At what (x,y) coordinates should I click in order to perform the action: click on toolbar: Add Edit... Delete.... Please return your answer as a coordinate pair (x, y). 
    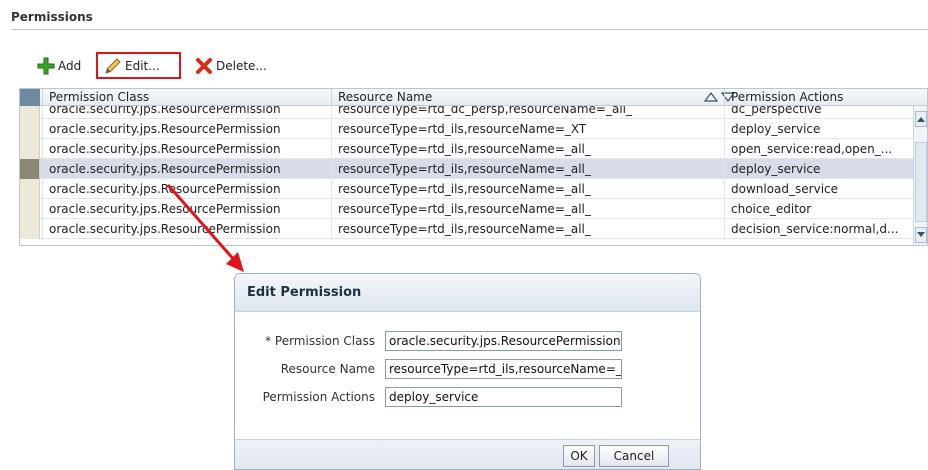
    Looking at the image, I should click on (152, 65).